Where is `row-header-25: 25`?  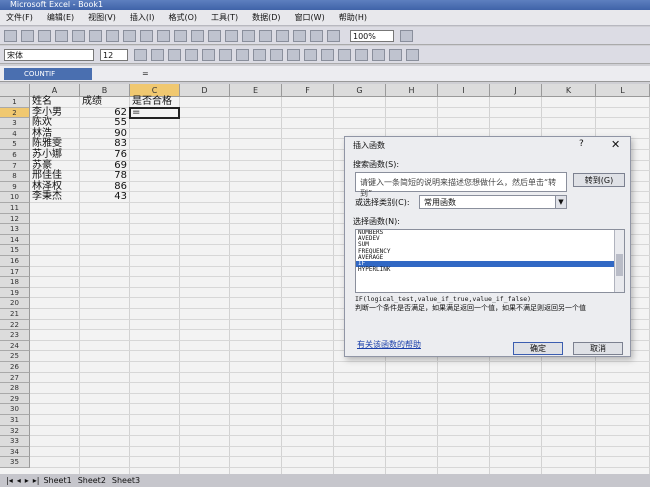
row-header-25: 25 is located at coordinates (15, 356).